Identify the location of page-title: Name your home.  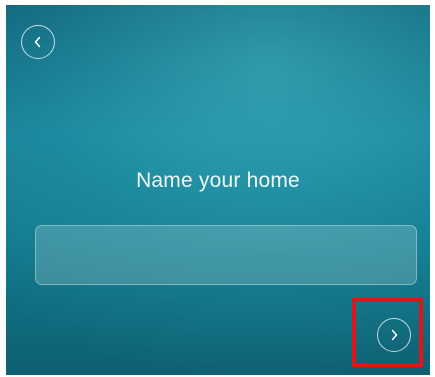
(218, 180).